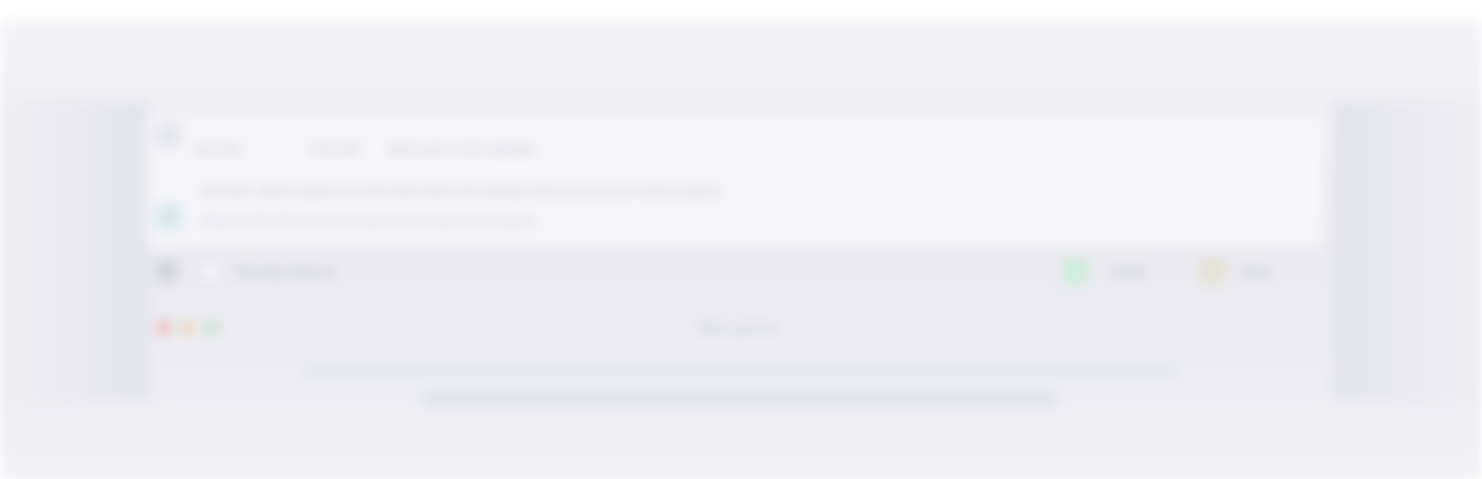 The width and height of the screenshot is (1482, 479). What do you see at coordinates (1407, 250) in the screenshot?
I see `right-shade` at bounding box center [1407, 250].